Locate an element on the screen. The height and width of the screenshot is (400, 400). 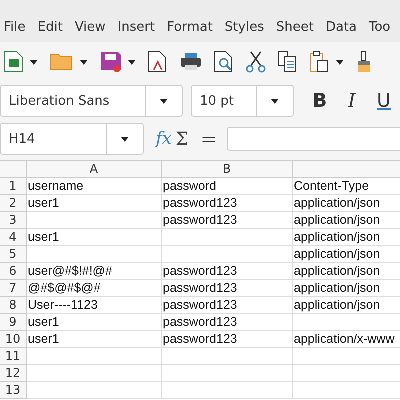
column-header: A is located at coordinates (94, 169).